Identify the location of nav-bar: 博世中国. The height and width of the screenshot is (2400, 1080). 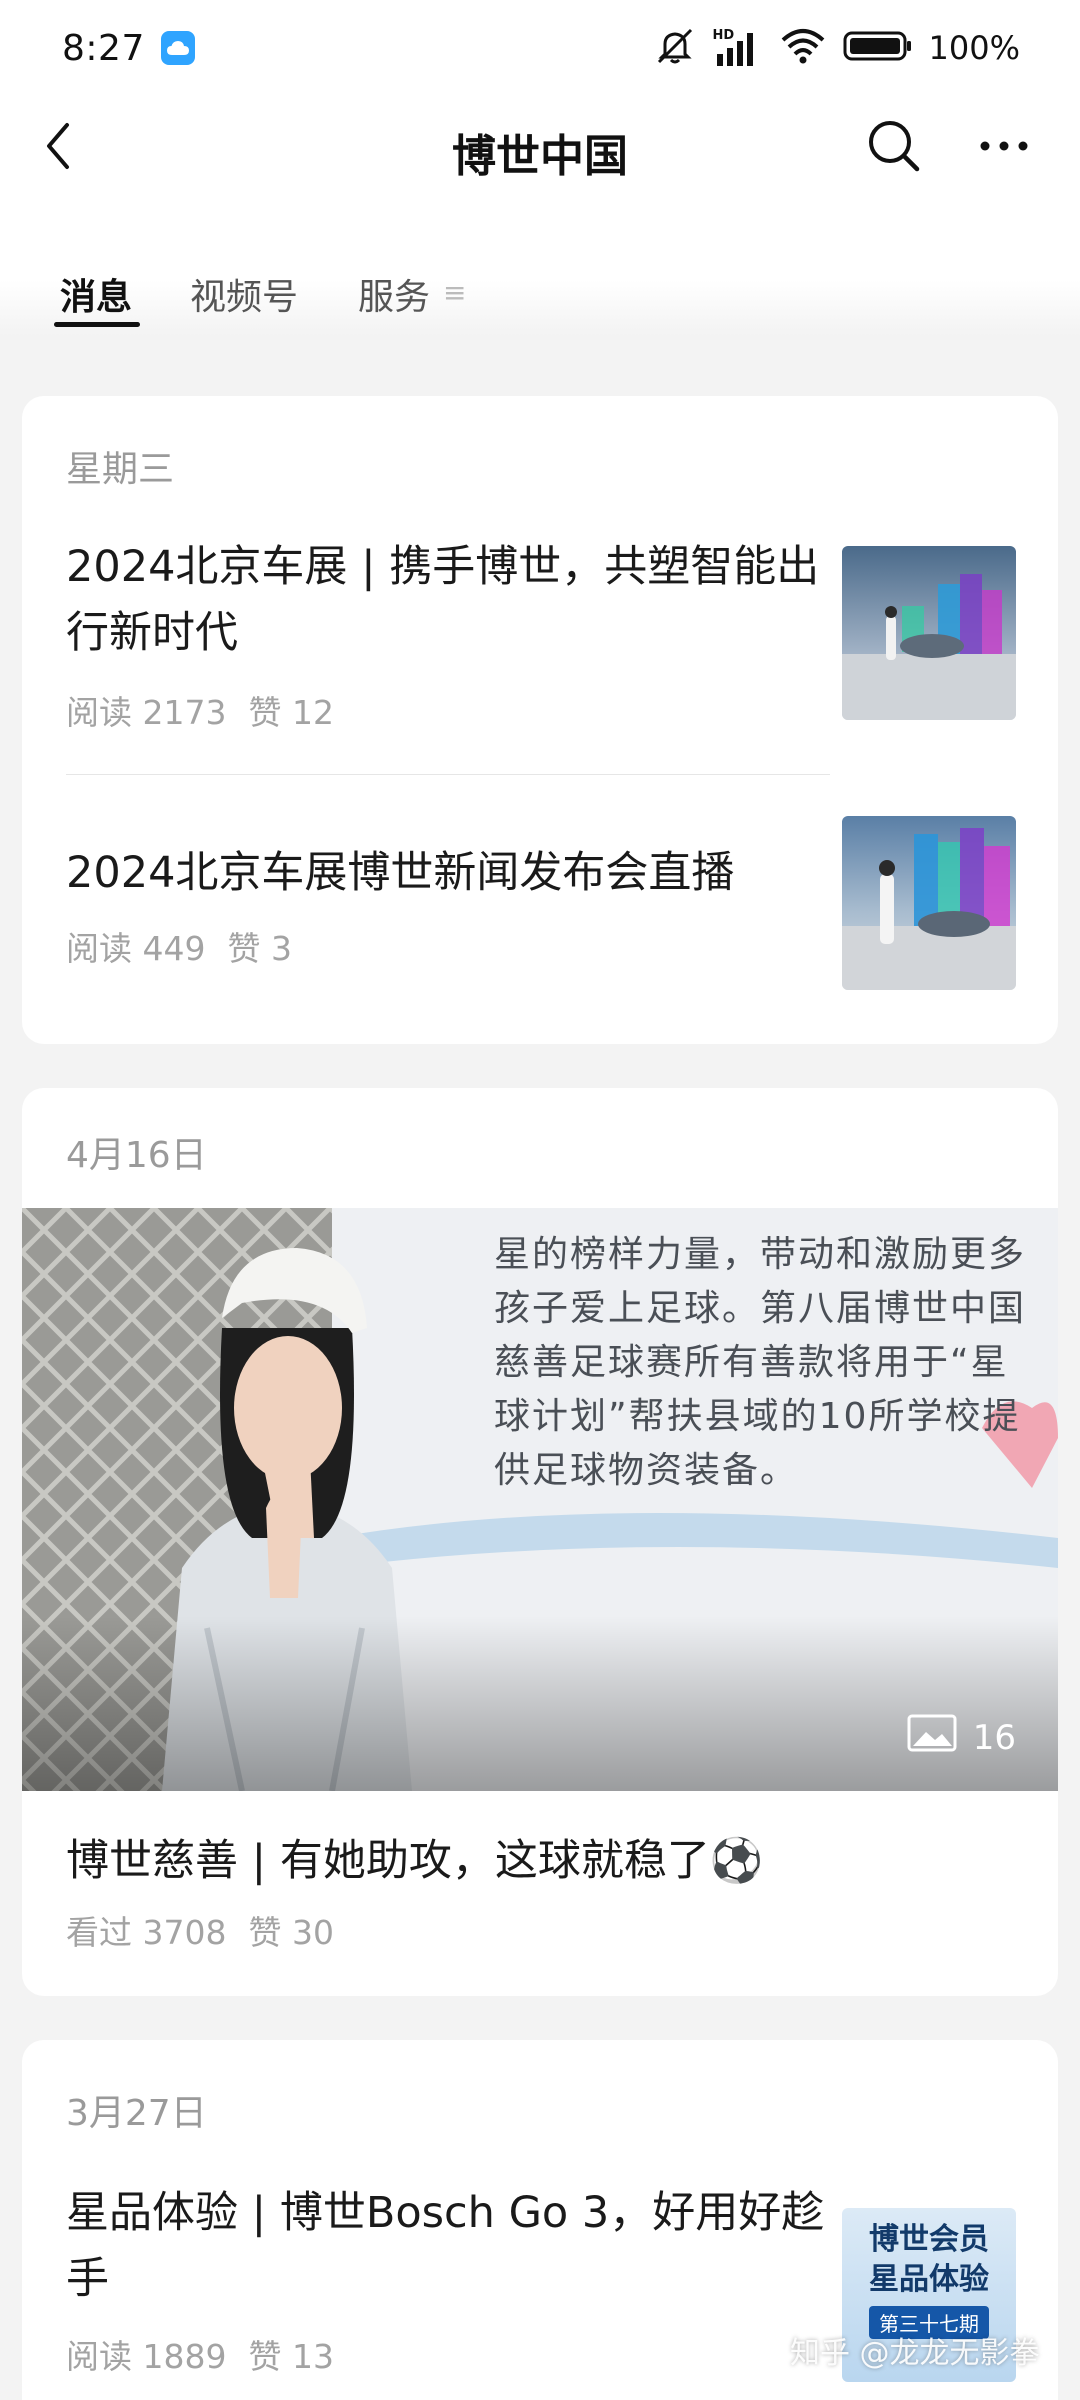
(540, 146).